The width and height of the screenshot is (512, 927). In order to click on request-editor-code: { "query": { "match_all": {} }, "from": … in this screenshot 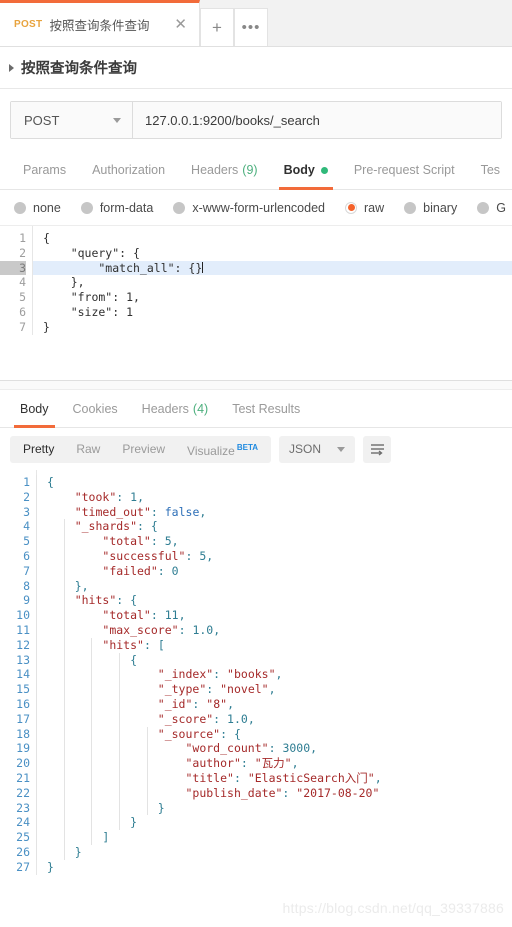, I will do `click(272, 280)`.